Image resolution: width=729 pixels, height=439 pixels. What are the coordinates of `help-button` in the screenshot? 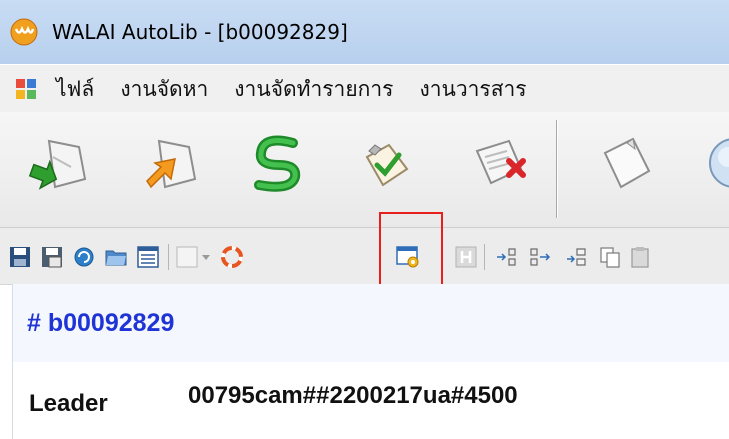 It's located at (232, 257).